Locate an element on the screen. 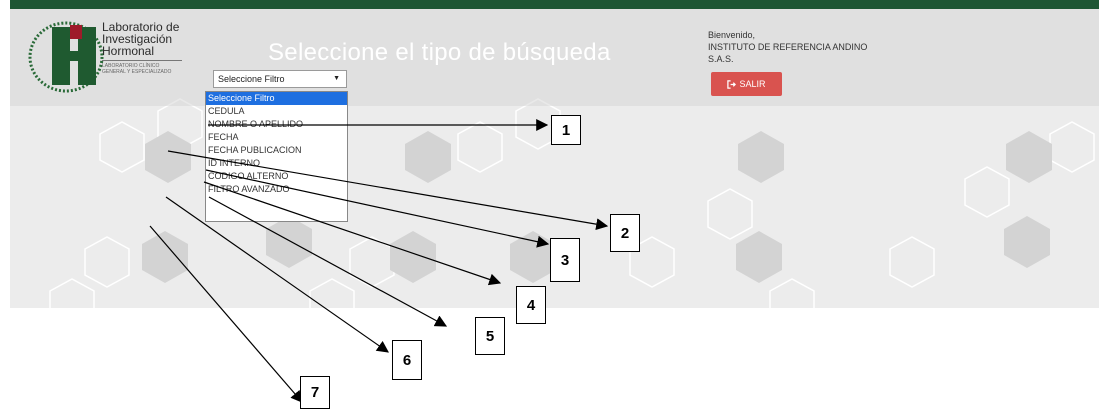  user-name-suffix: S.A.S. is located at coordinates (721, 59).